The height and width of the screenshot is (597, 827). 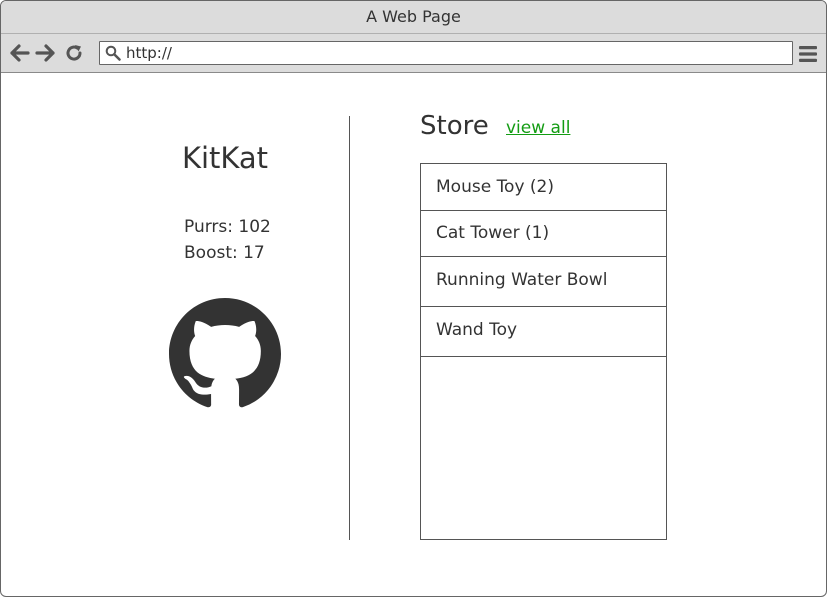 I want to click on menu-button, so click(x=808, y=54).